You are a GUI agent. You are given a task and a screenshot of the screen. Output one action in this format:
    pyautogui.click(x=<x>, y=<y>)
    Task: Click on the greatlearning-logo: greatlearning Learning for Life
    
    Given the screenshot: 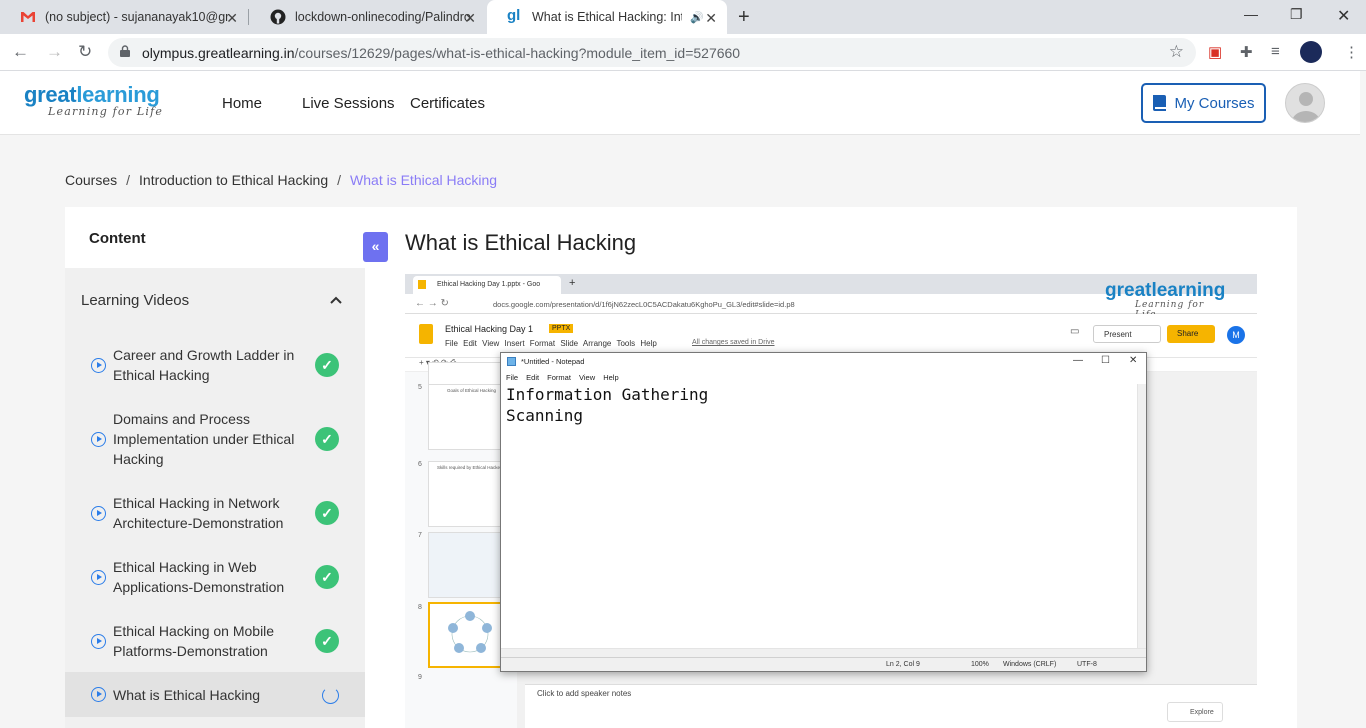 What is the action you would take?
    pyautogui.click(x=94, y=101)
    